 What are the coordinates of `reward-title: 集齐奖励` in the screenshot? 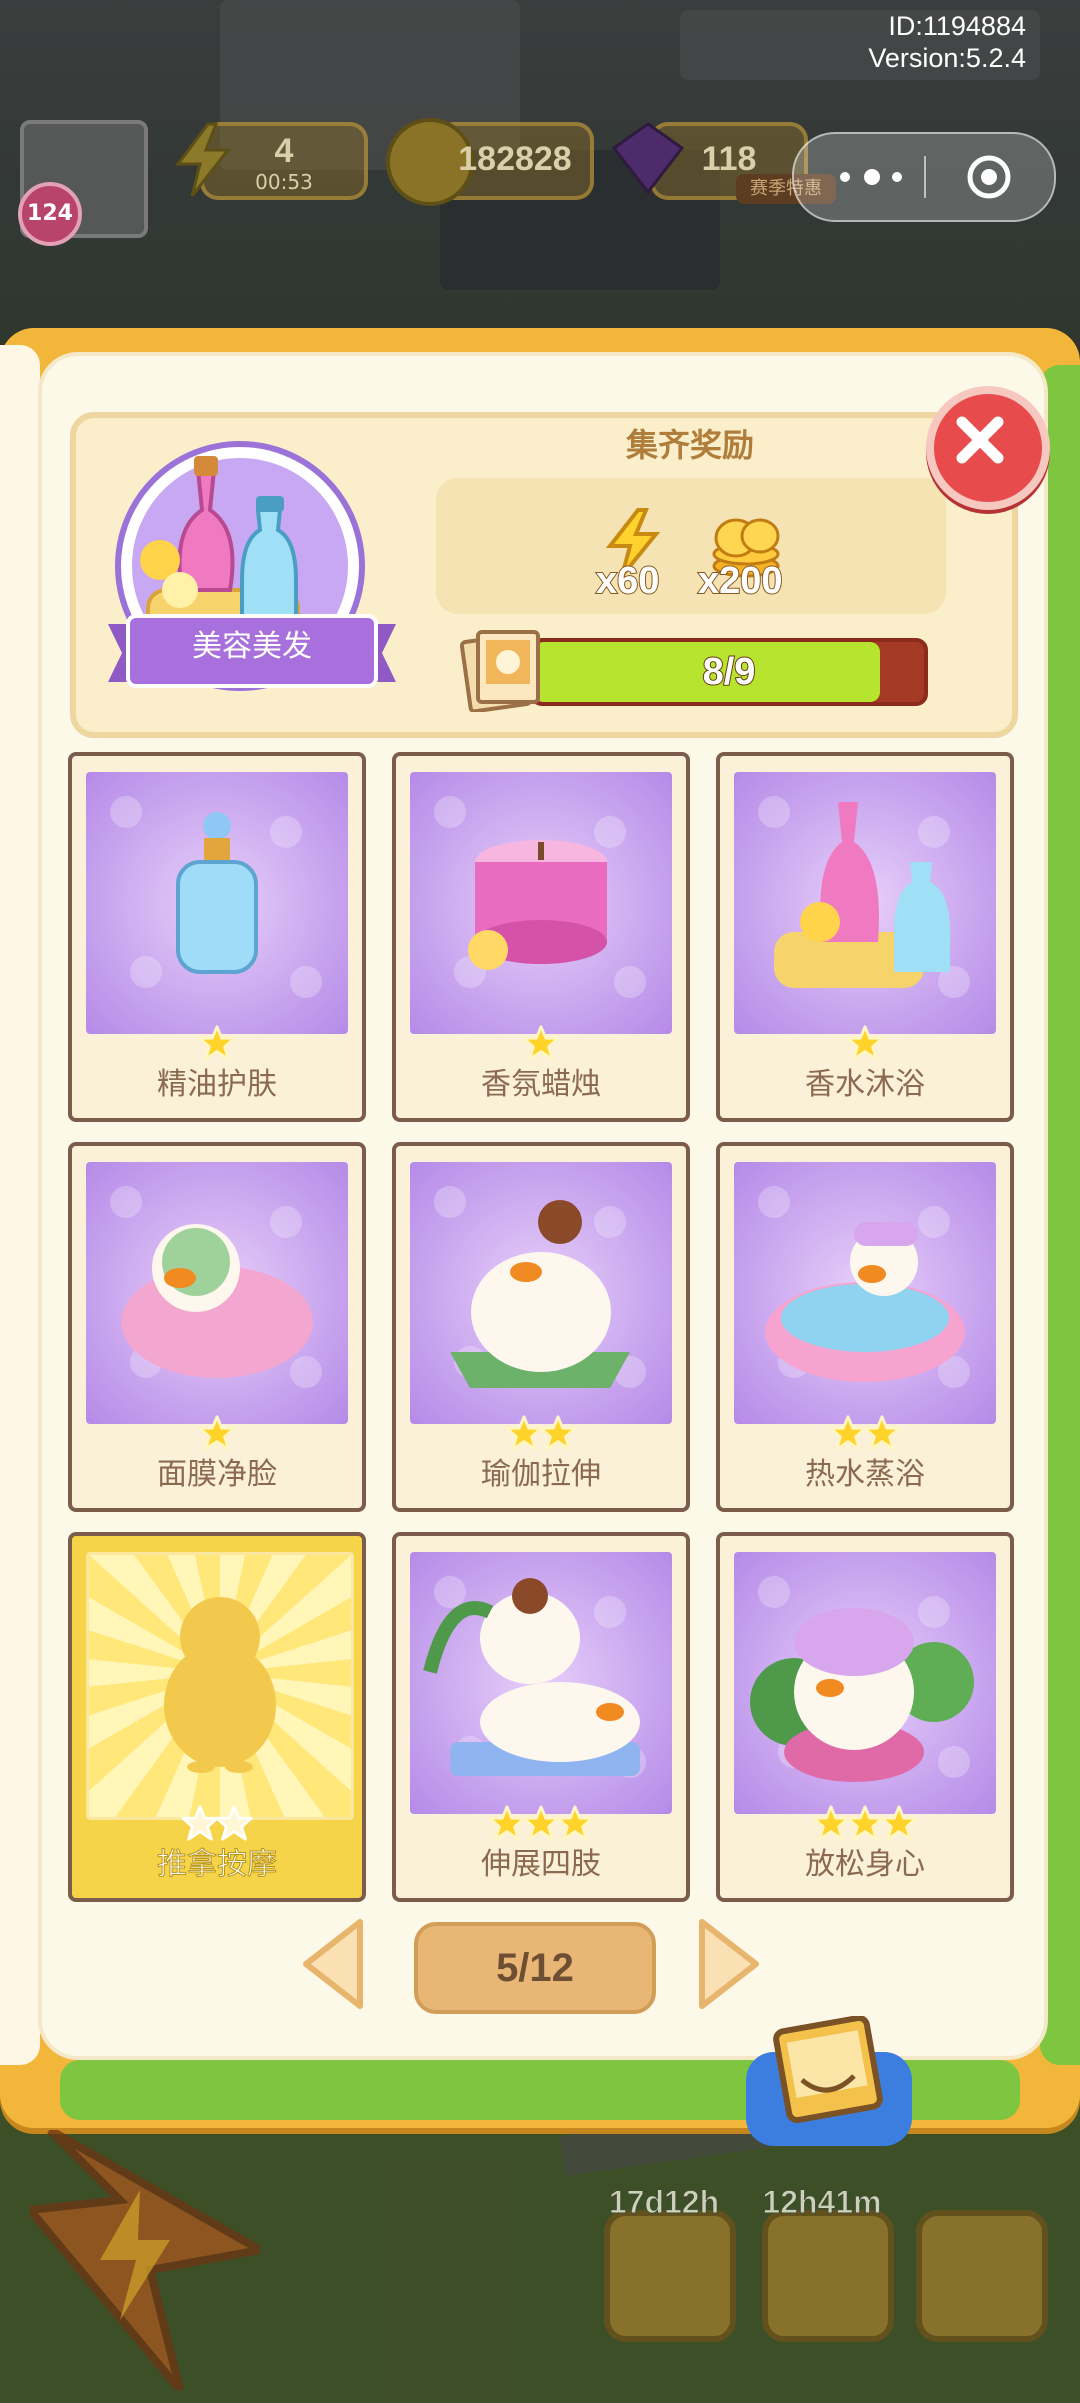 It's located at (689, 445).